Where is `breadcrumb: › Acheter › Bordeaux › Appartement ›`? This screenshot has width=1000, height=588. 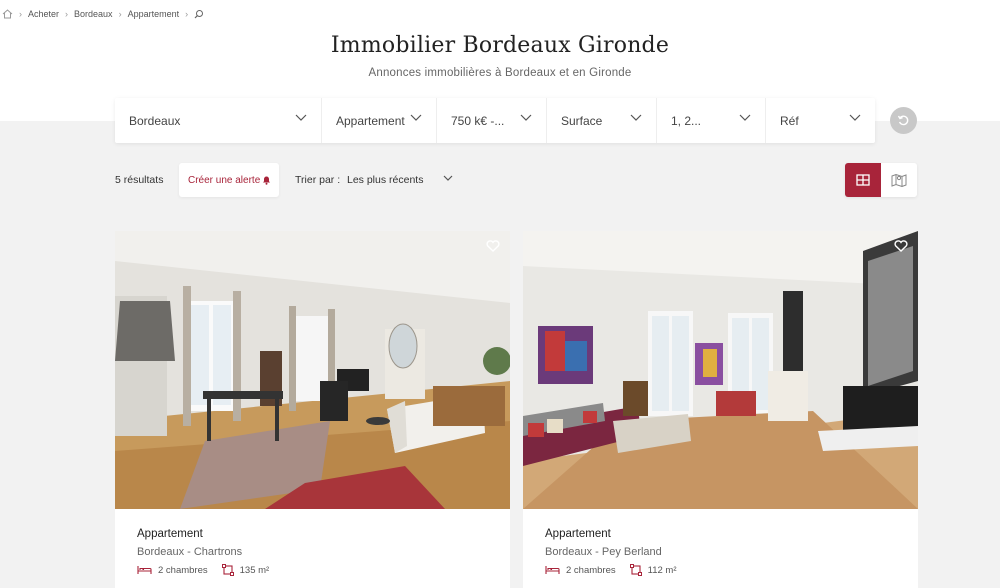
breadcrumb: › Acheter › Bordeaux › Appartement › is located at coordinates (103, 14).